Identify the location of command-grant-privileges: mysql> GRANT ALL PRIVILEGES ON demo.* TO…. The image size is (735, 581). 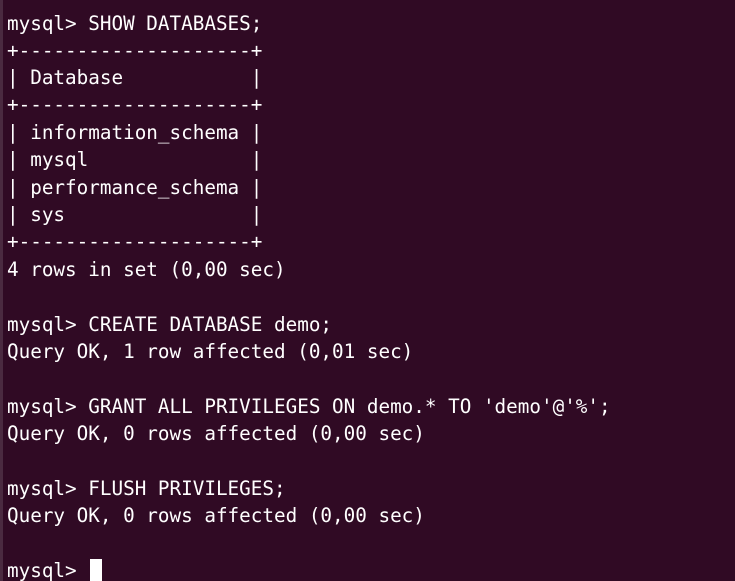
(309, 406).